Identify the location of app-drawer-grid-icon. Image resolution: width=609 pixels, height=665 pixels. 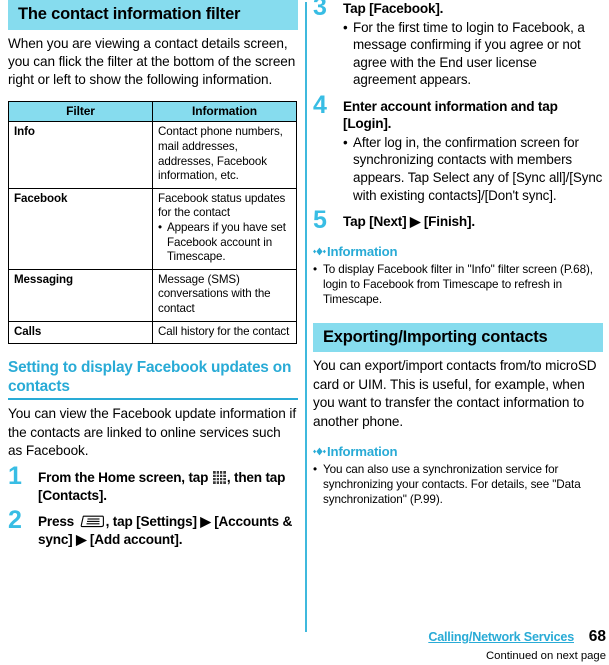
(219, 478).